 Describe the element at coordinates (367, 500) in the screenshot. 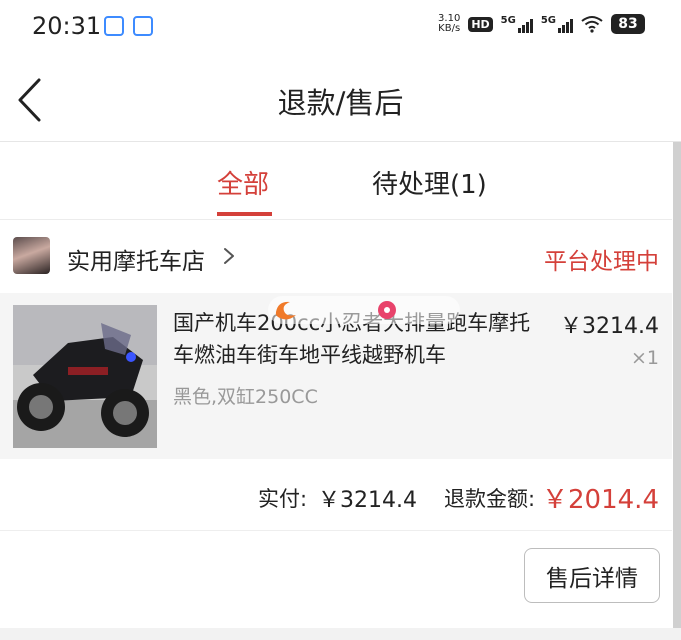

I see `paid-amount: ￥3214.4` at that location.